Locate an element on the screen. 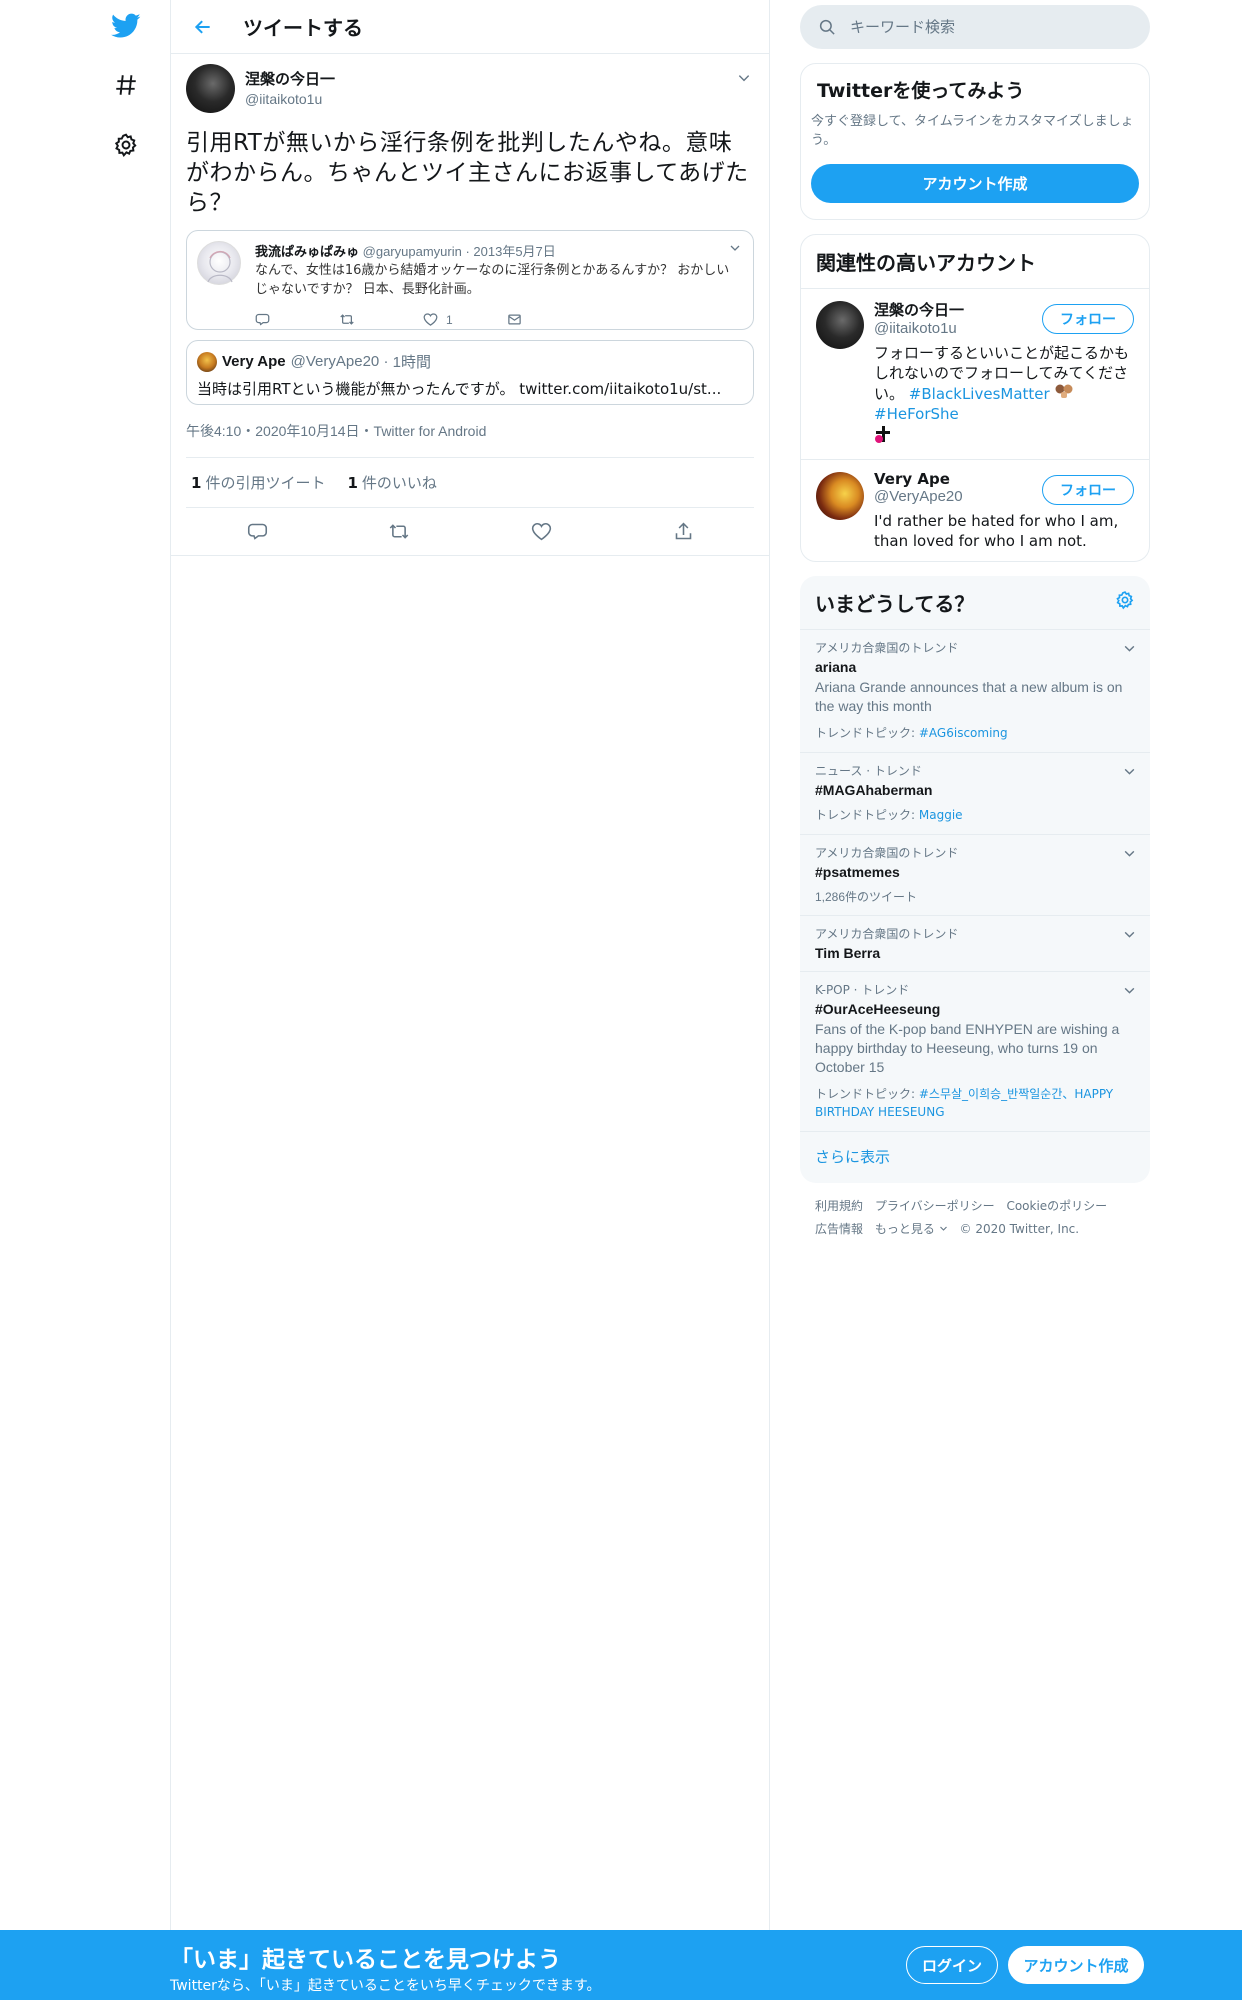  quote-count: 1 is located at coordinates (196, 483).